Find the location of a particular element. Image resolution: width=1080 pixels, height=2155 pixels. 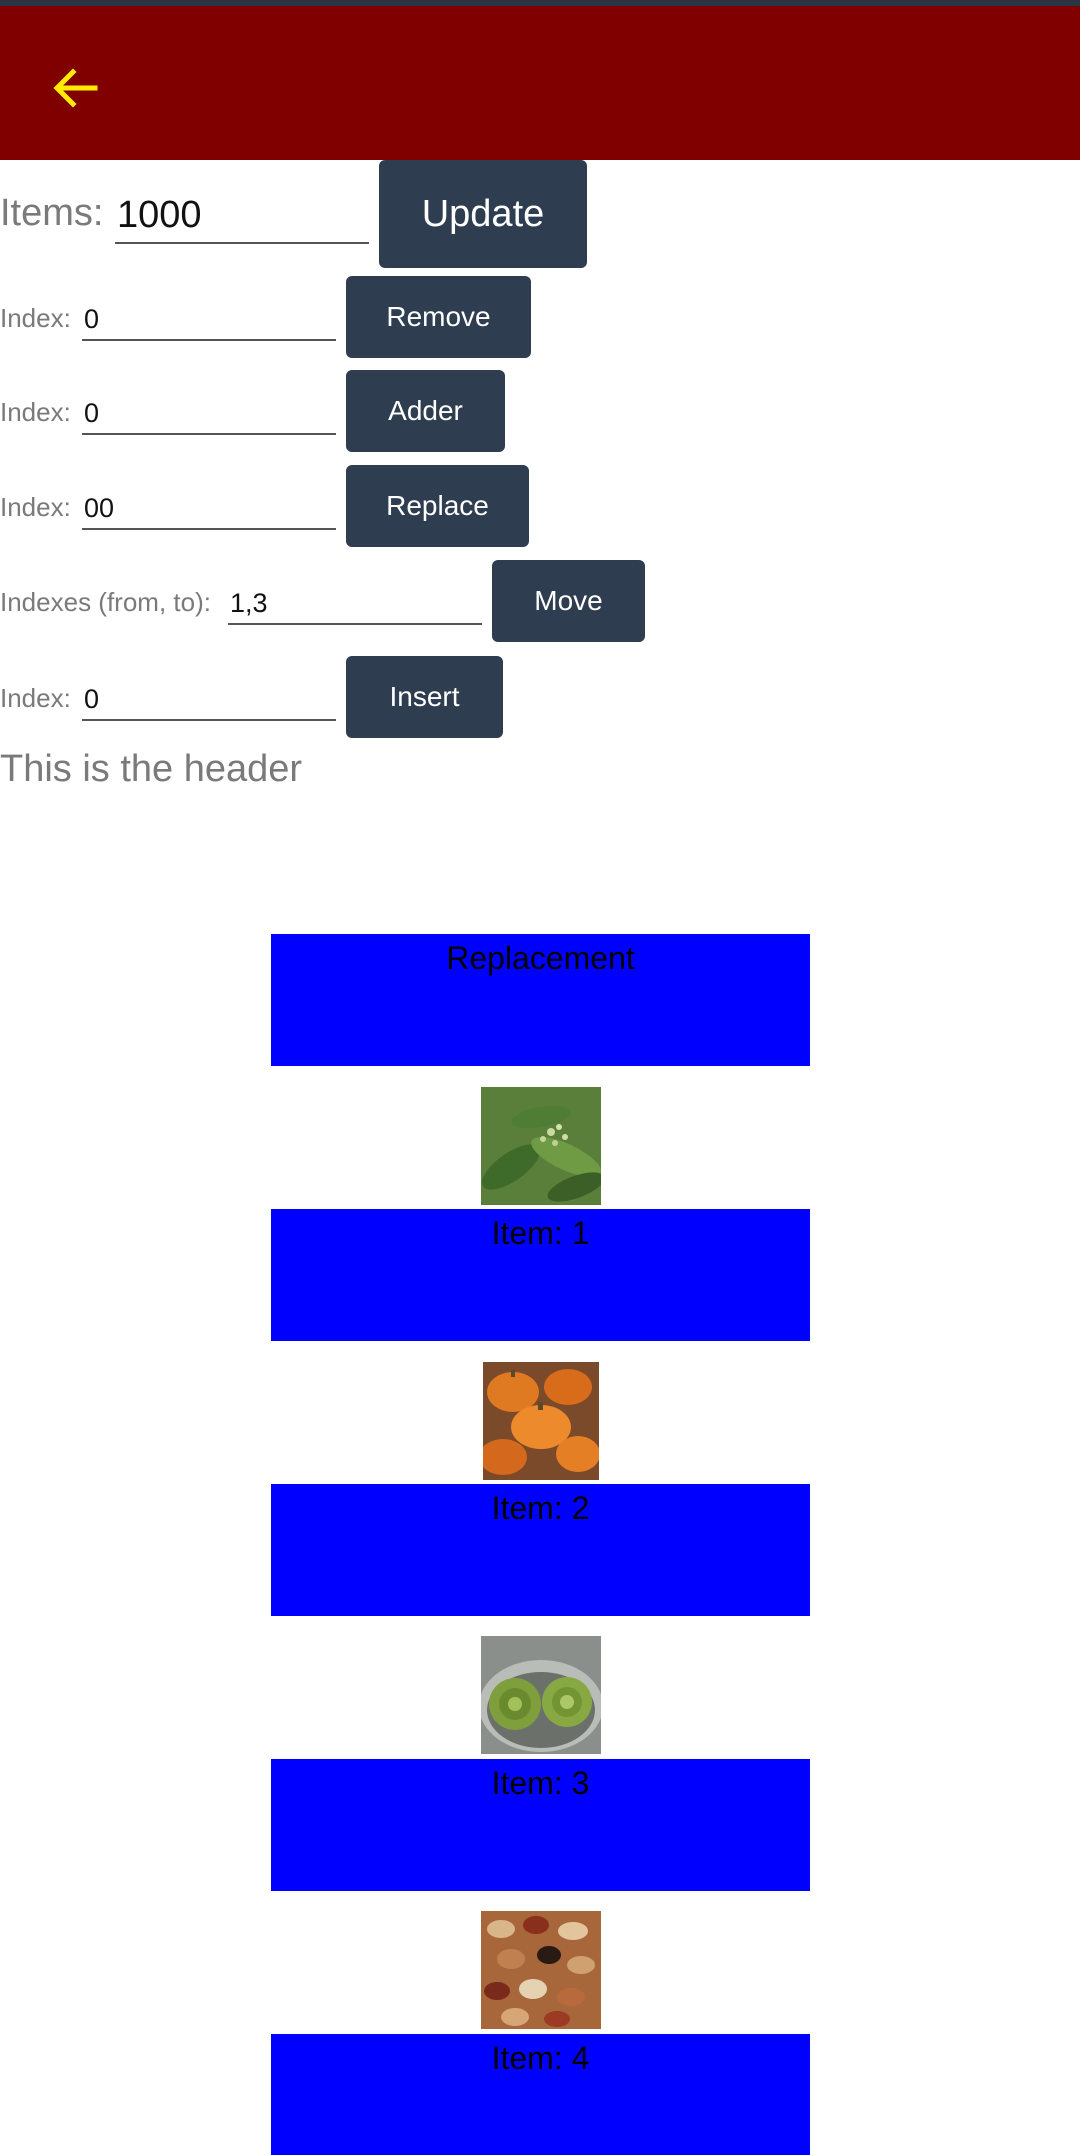

adder-index-label: Index: is located at coordinates (35, 412).